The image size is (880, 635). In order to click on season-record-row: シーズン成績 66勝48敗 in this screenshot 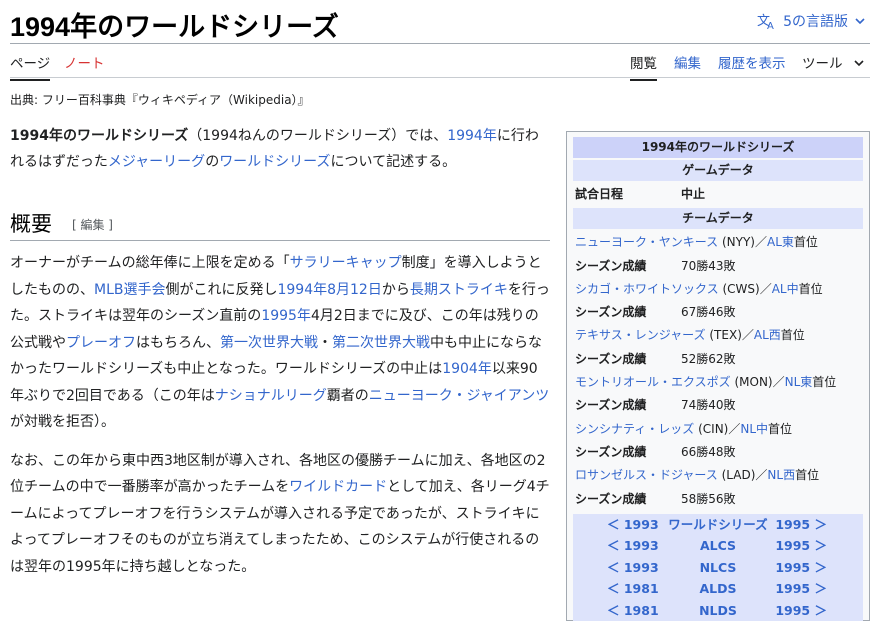, I will do `click(718, 452)`.